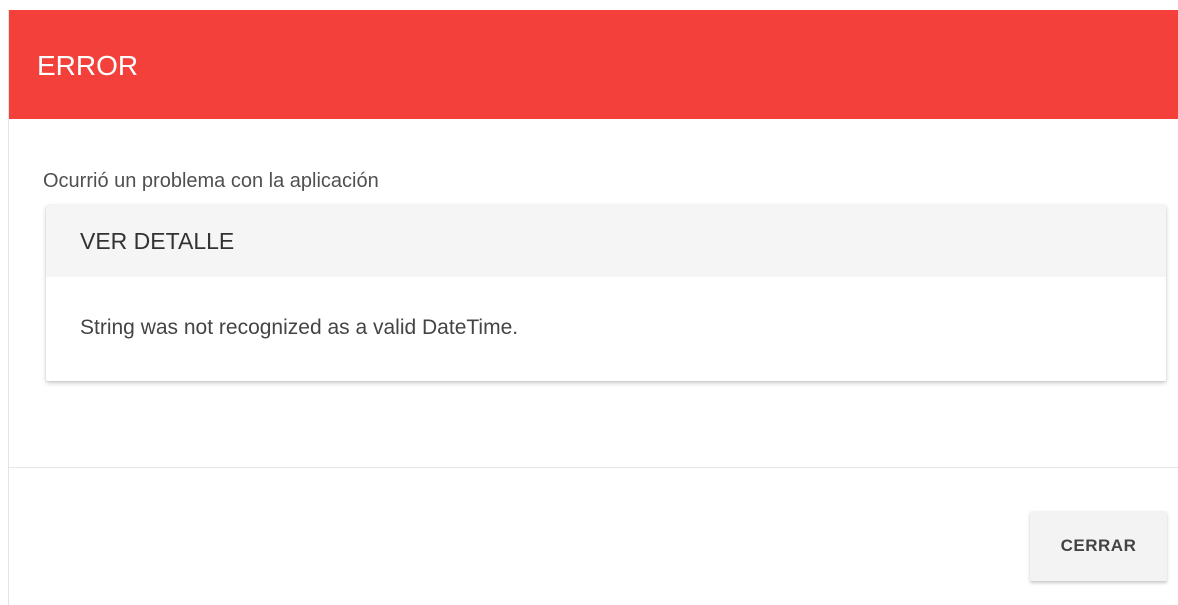 The image size is (1178, 605). Describe the element at coordinates (157, 241) in the screenshot. I see `detail-toggle-label: VER DETALLE` at that location.